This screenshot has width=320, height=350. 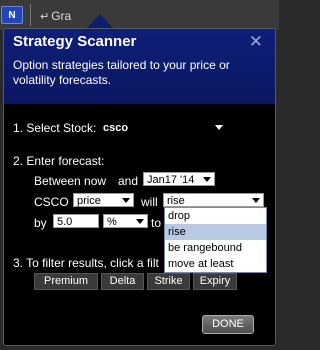 What do you see at coordinates (59, 161) in the screenshot?
I see `step2-label: 2. Enter forecast:` at bounding box center [59, 161].